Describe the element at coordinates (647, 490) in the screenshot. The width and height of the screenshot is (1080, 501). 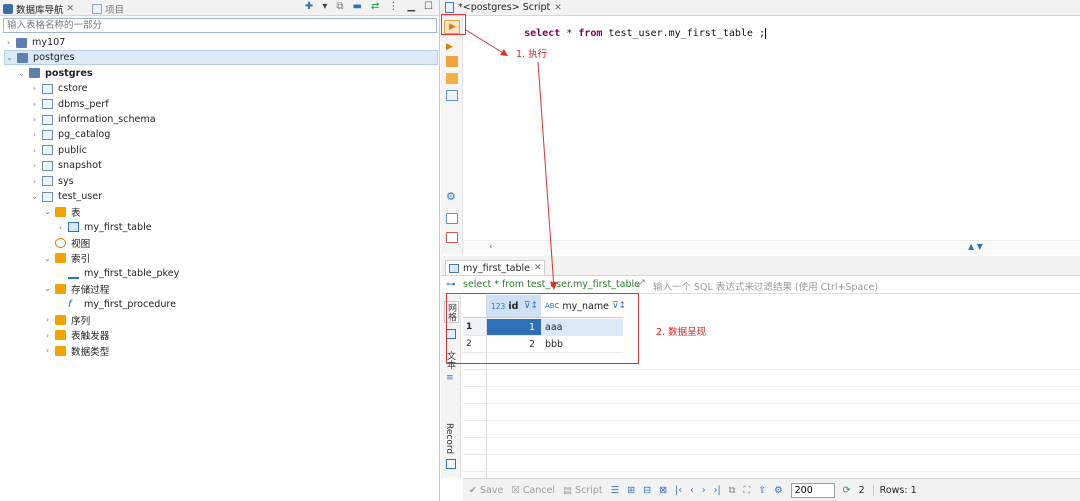
I see `copy-row-icon: ⊟` at that location.